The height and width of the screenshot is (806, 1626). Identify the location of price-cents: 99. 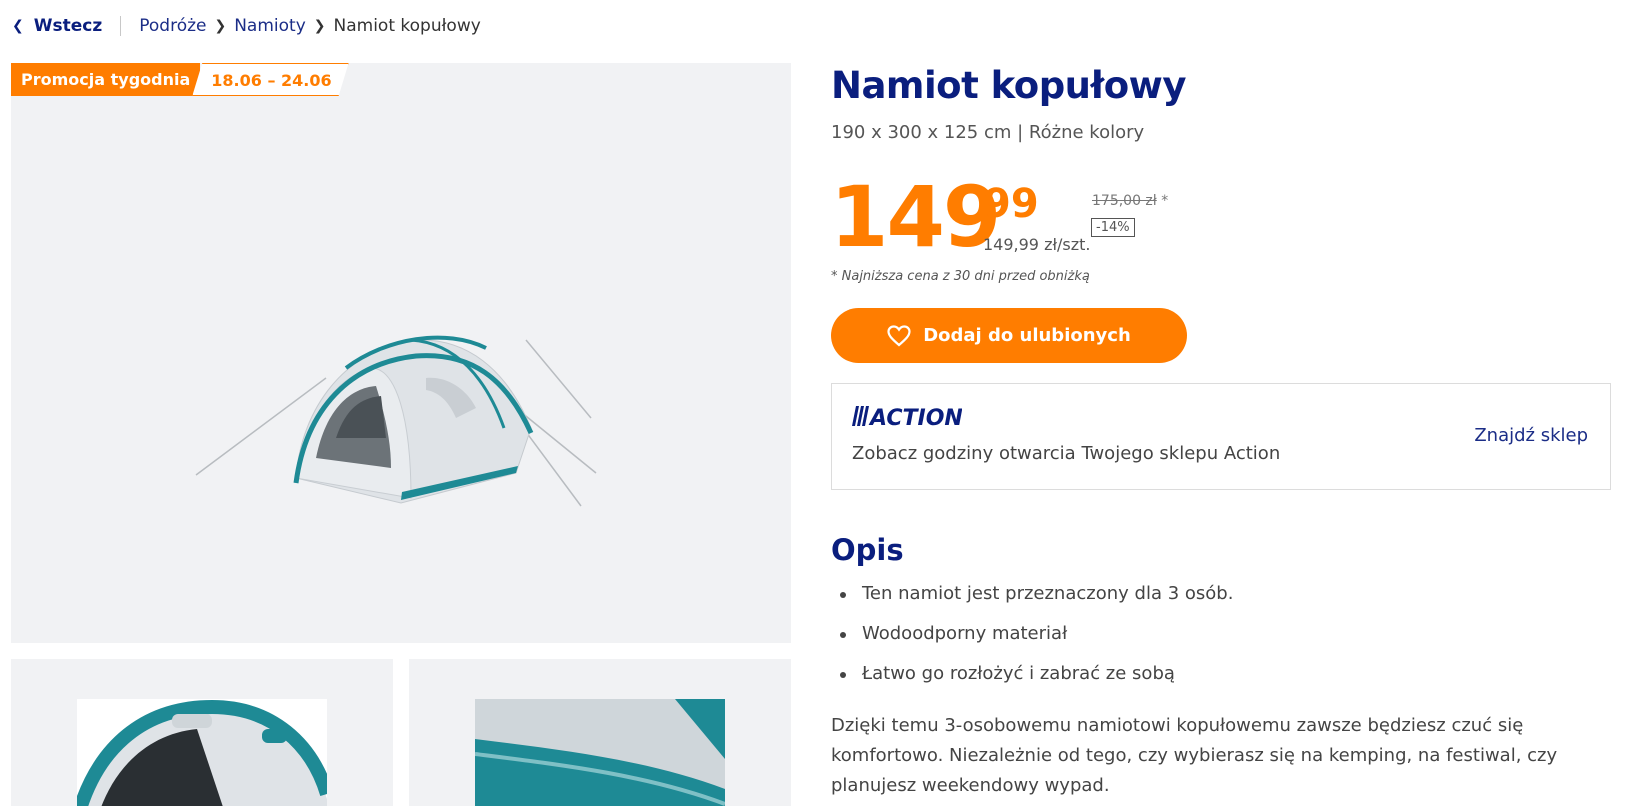
(1011, 204).